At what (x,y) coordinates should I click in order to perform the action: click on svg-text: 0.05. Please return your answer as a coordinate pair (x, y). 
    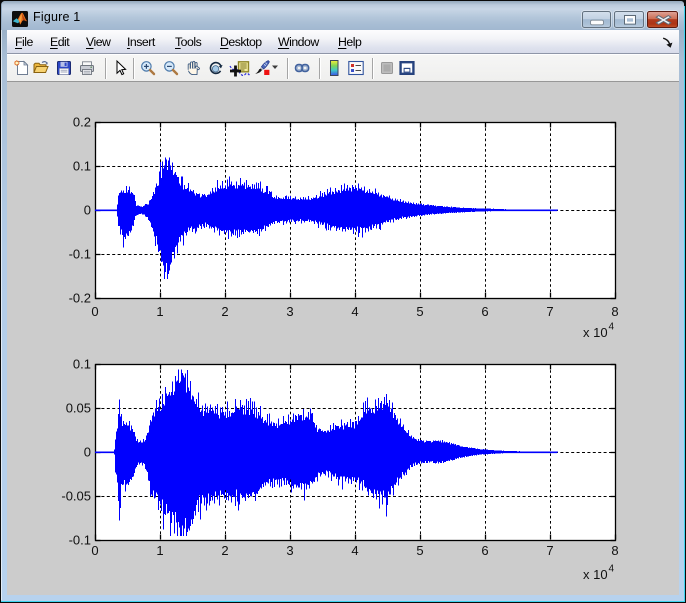
    Looking at the image, I should click on (78, 408).